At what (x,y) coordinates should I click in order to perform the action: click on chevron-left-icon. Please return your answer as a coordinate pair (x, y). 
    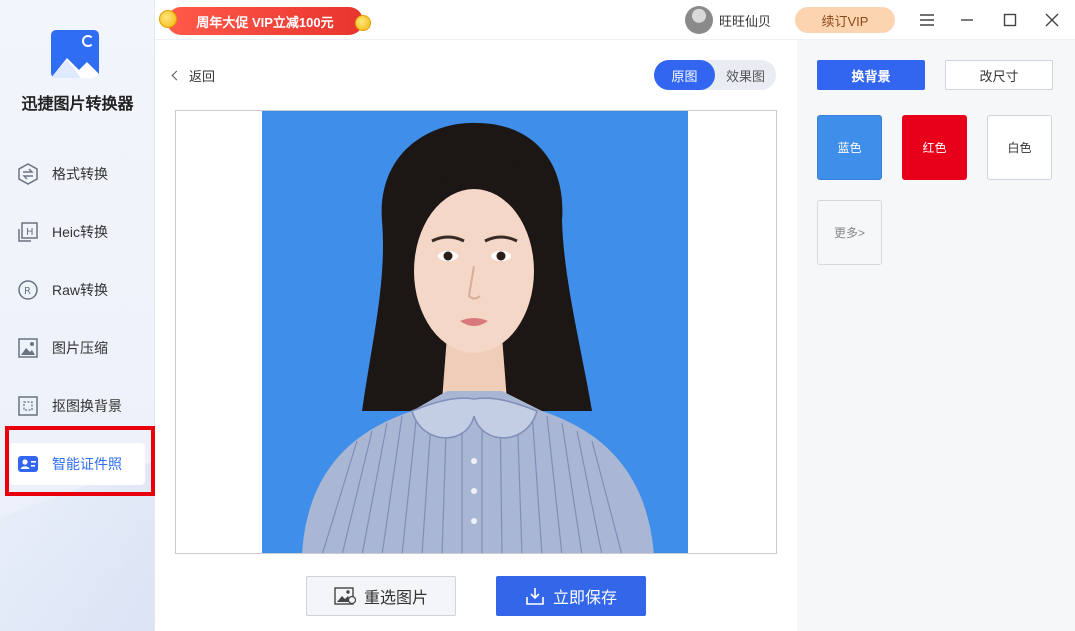
    Looking at the image, I should click on (176, 75).